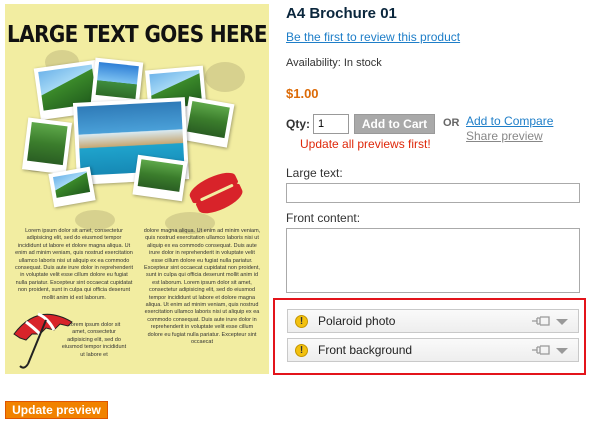 The height and width of the screenshot is (435, 591). I want to click on or-separator: OR, so click(451, 123).